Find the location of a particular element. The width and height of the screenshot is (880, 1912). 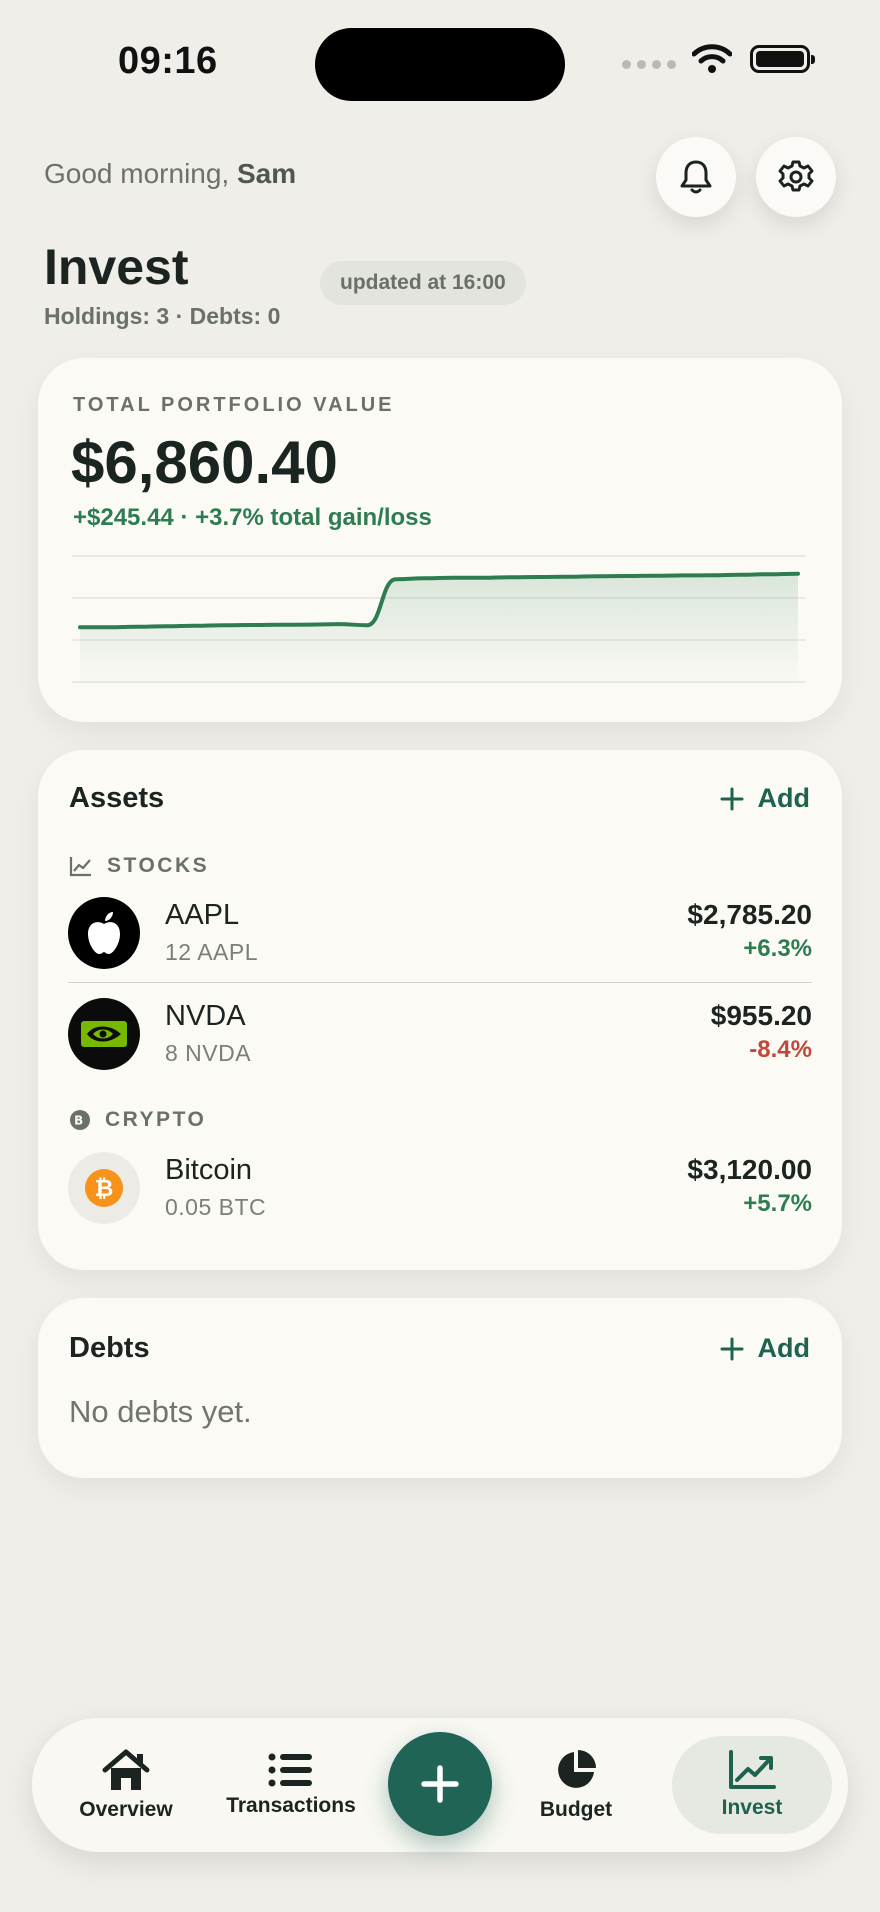

status-icons is located at coordinates (718, 59).